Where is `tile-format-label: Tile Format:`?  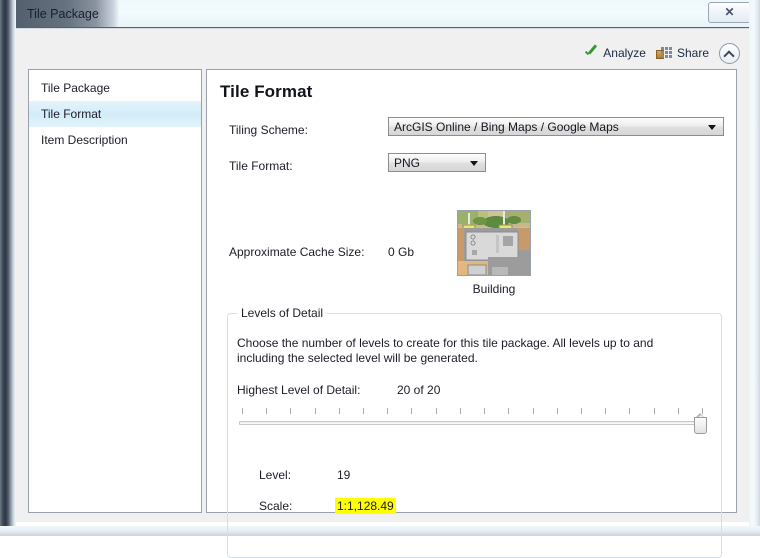 tile-format-label: Tile Format: is located at coordinates (261, 166).